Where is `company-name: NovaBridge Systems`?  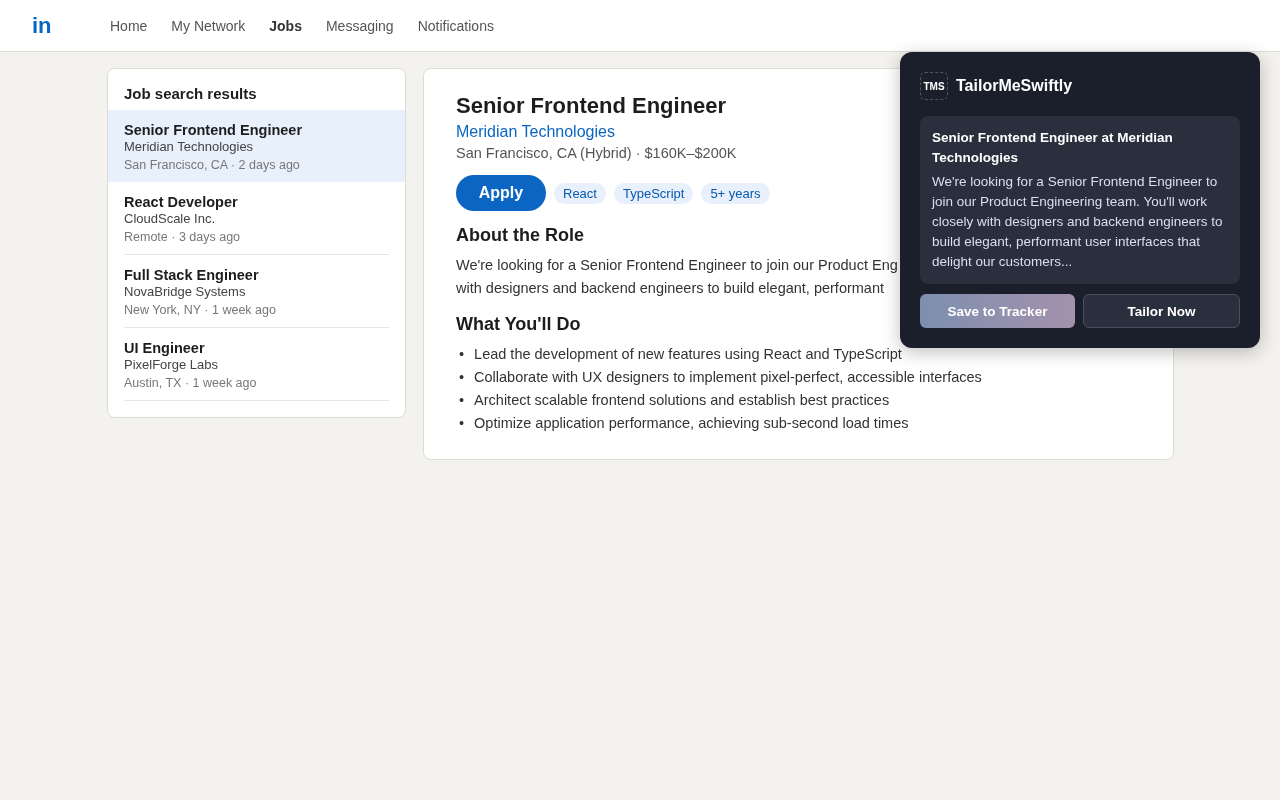
company-name: NovaBridge Systems is located at coordinates (185, 291).